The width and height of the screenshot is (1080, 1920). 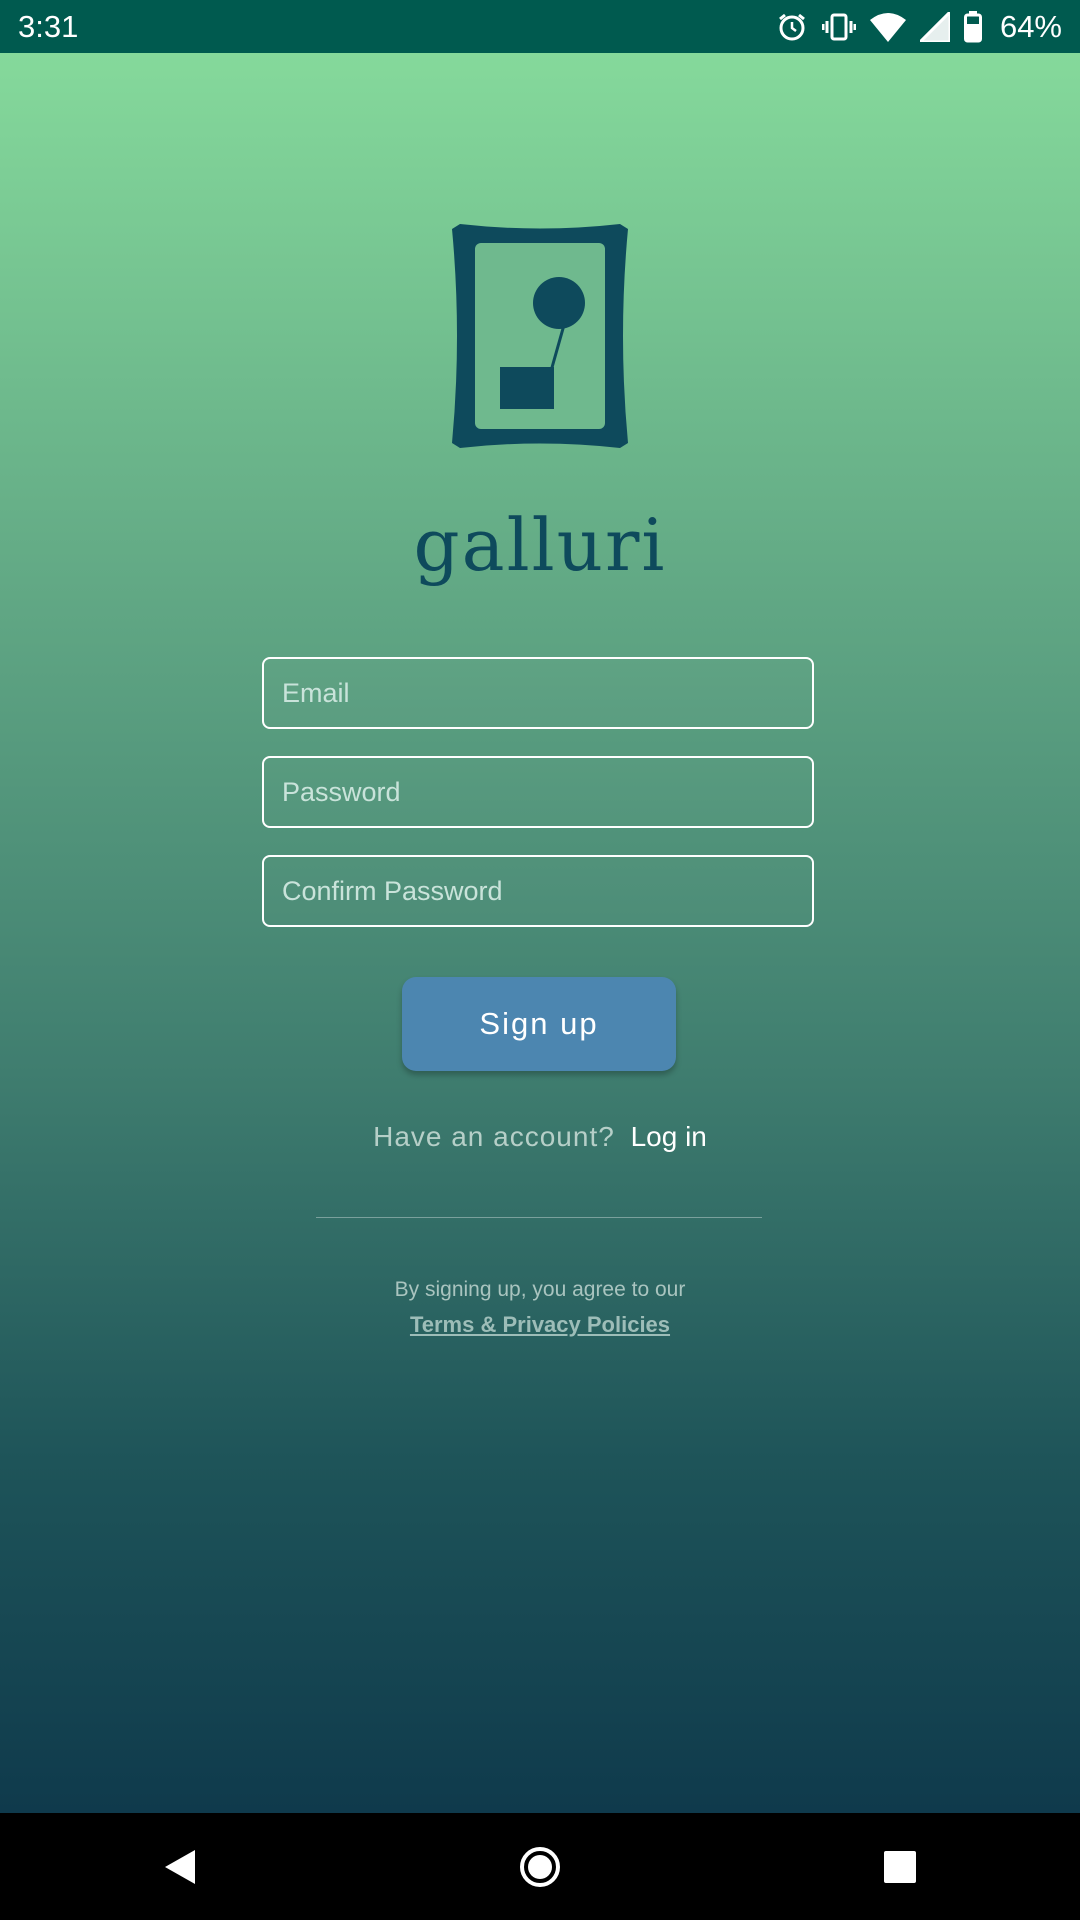 I want to click on email-input, so click(x=546, y=693).